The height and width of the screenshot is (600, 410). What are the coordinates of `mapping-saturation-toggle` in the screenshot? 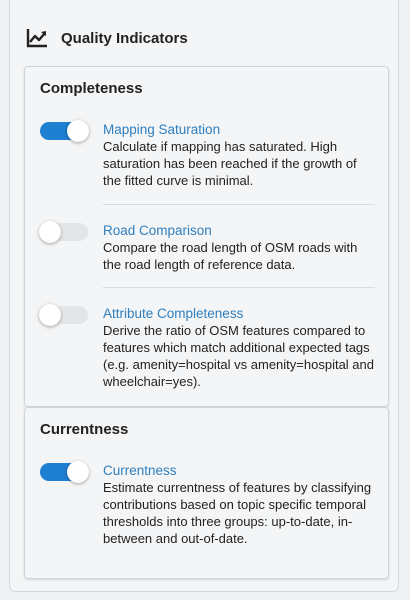 It's located at (64, 131).